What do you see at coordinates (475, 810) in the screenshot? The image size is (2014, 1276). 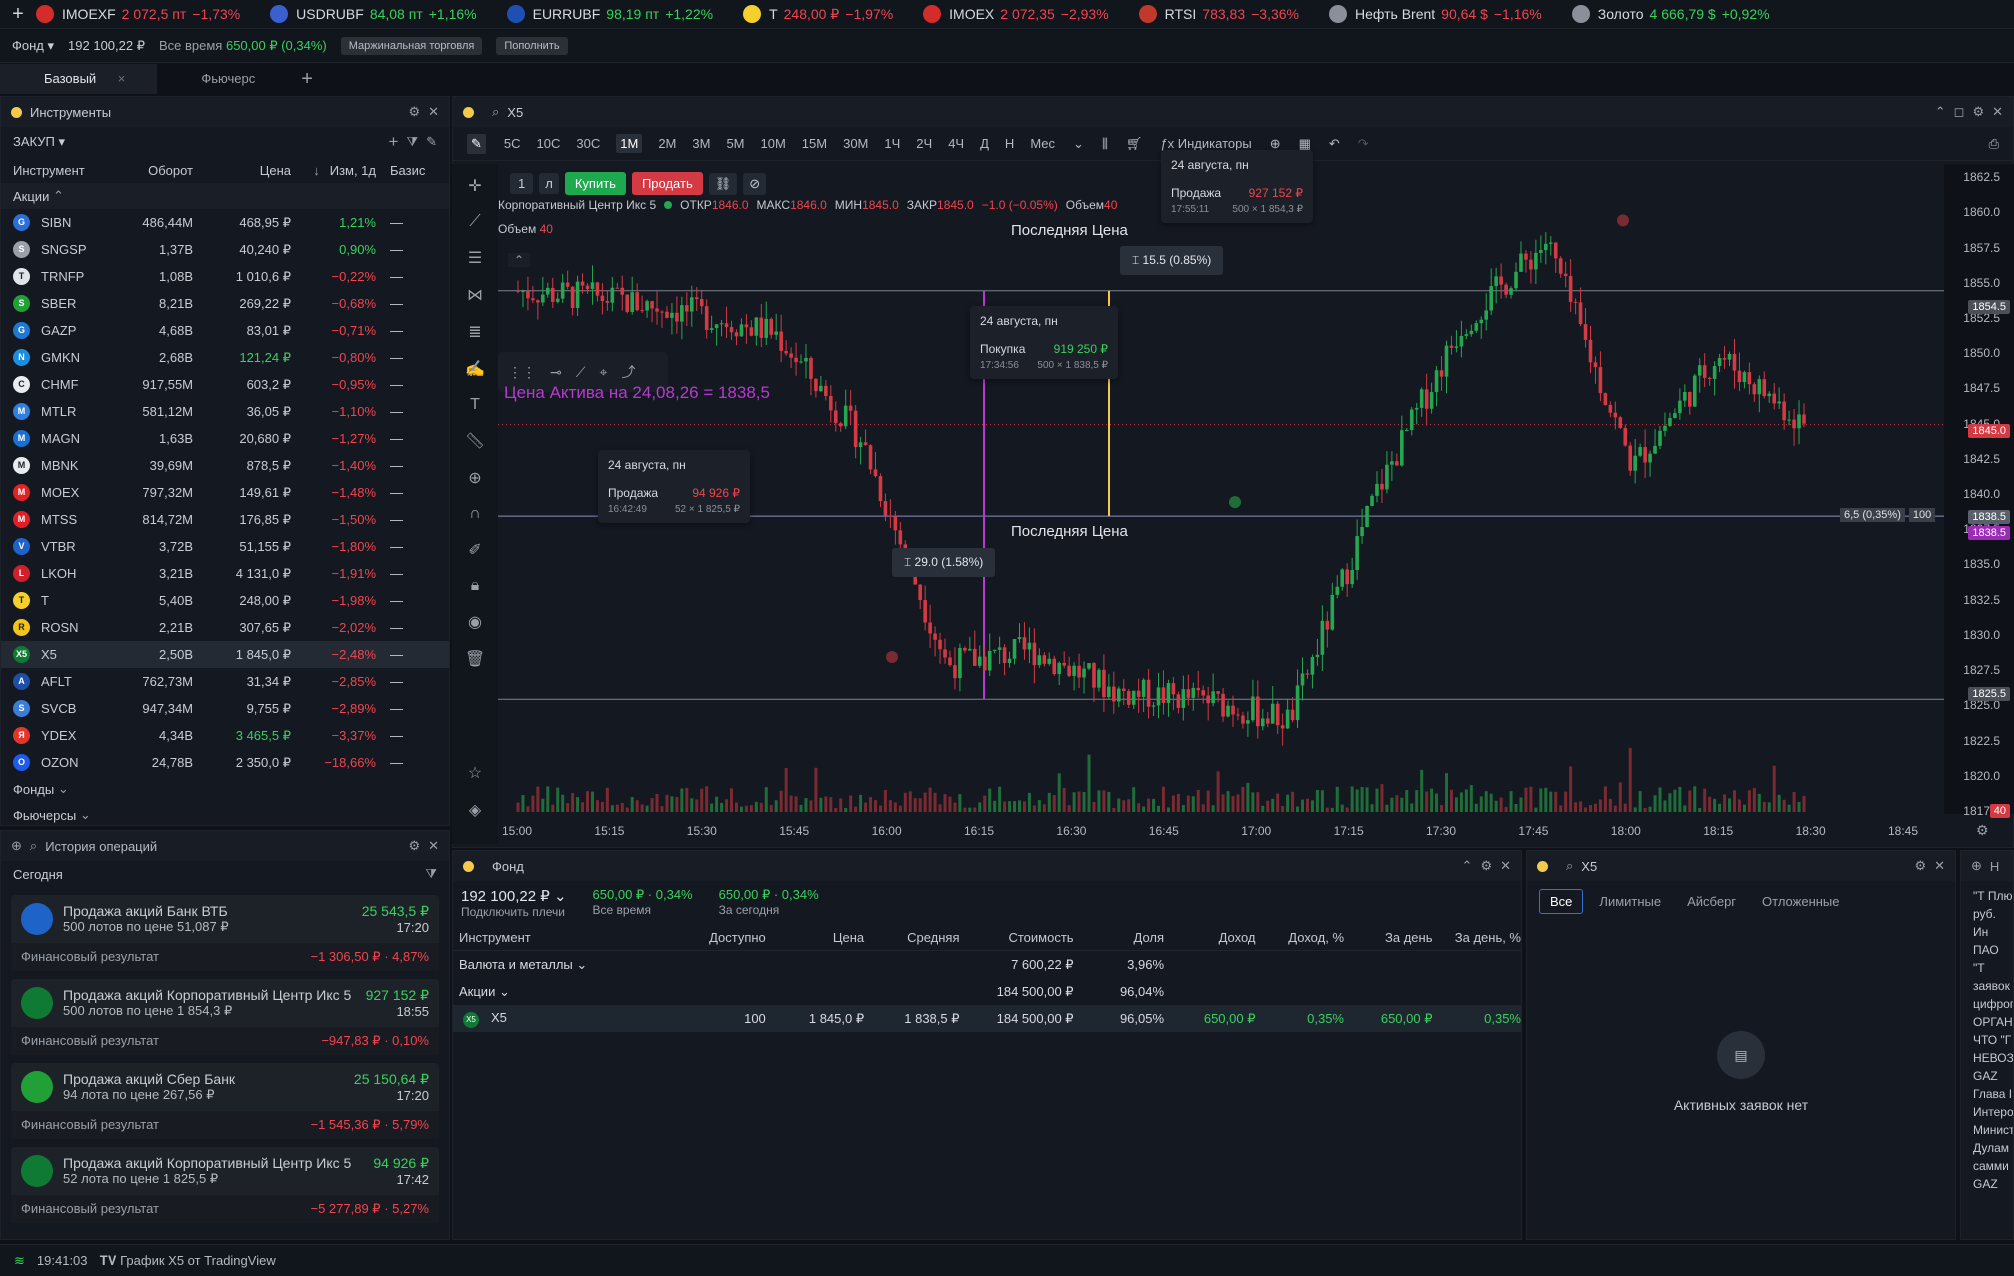 I see `layers-icon: ◈` at bounding box center [475, 810].